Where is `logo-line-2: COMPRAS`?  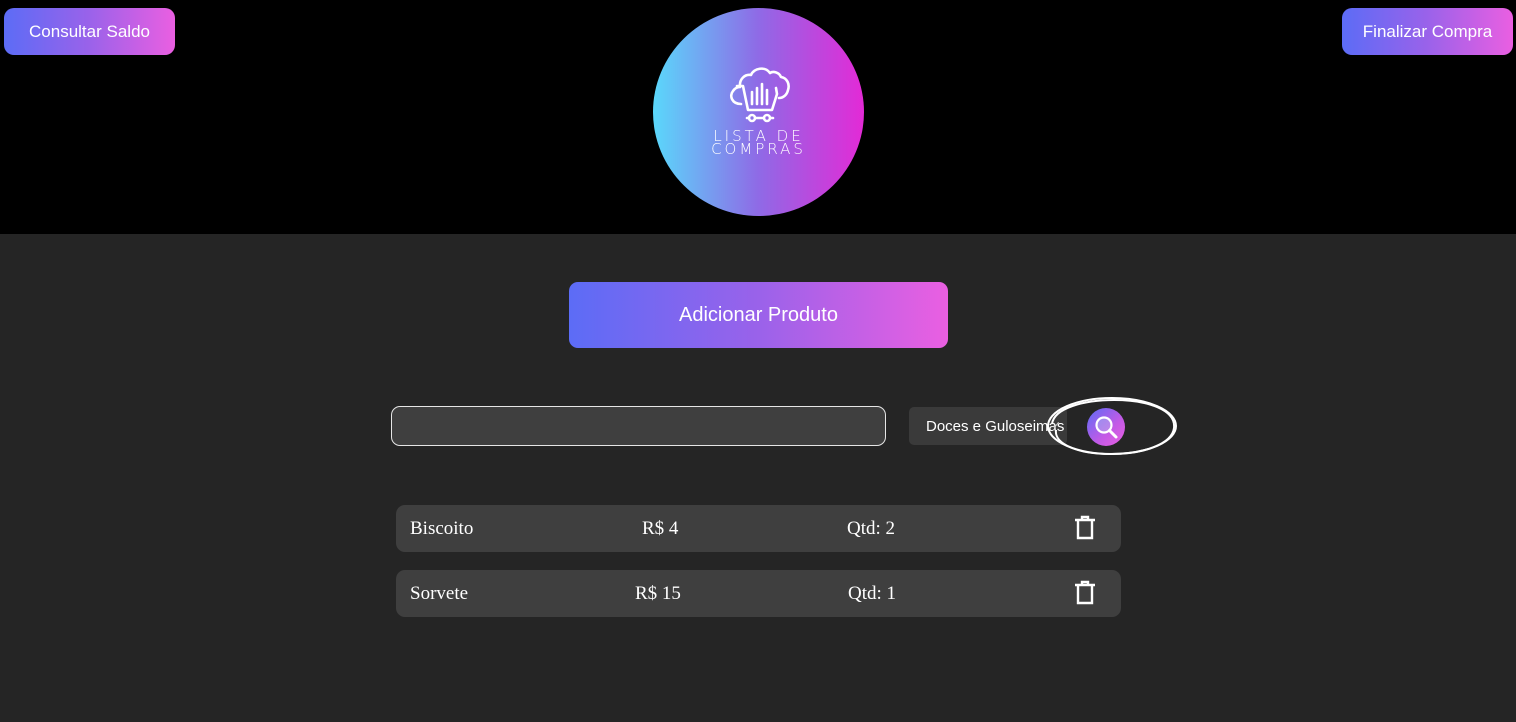 logo-line-2: COMPRAS is located at coordinates (758, 149).